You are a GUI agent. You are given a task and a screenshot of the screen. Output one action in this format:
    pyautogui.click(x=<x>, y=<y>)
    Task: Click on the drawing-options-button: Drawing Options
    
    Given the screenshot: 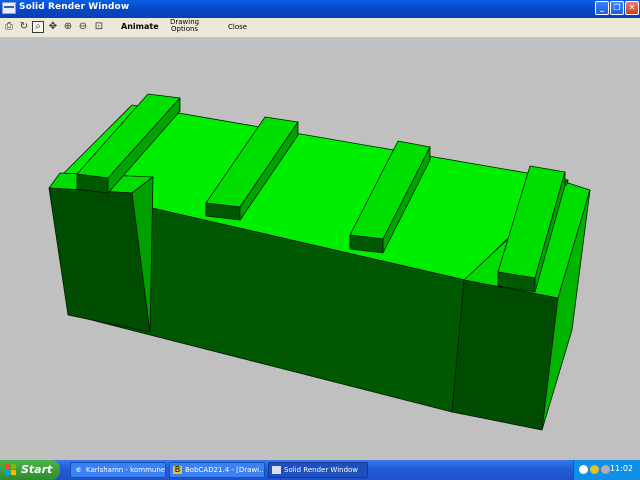 What is the action you would take?
    pyautogui.click(x=184, y=26)
    